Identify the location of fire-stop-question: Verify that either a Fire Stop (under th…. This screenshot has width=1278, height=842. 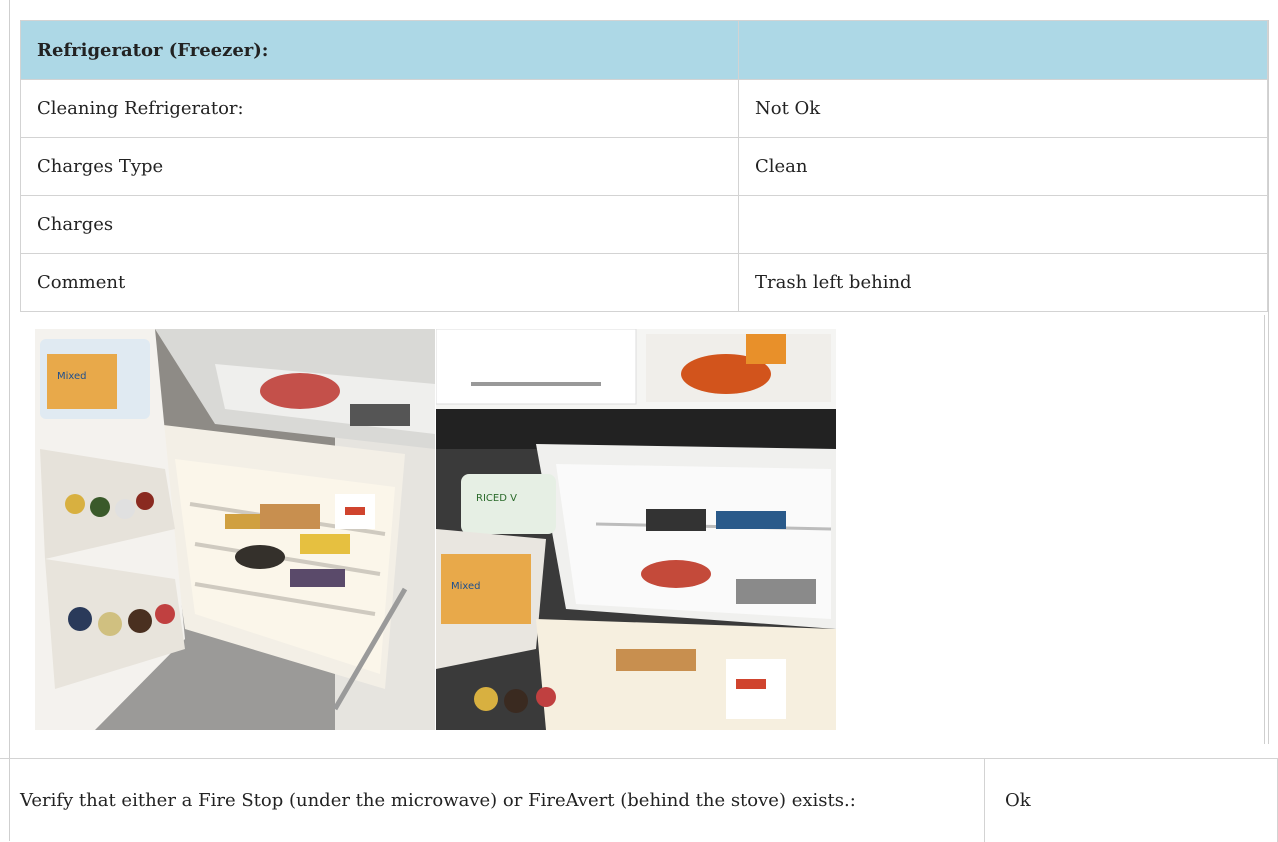
(492, 800).